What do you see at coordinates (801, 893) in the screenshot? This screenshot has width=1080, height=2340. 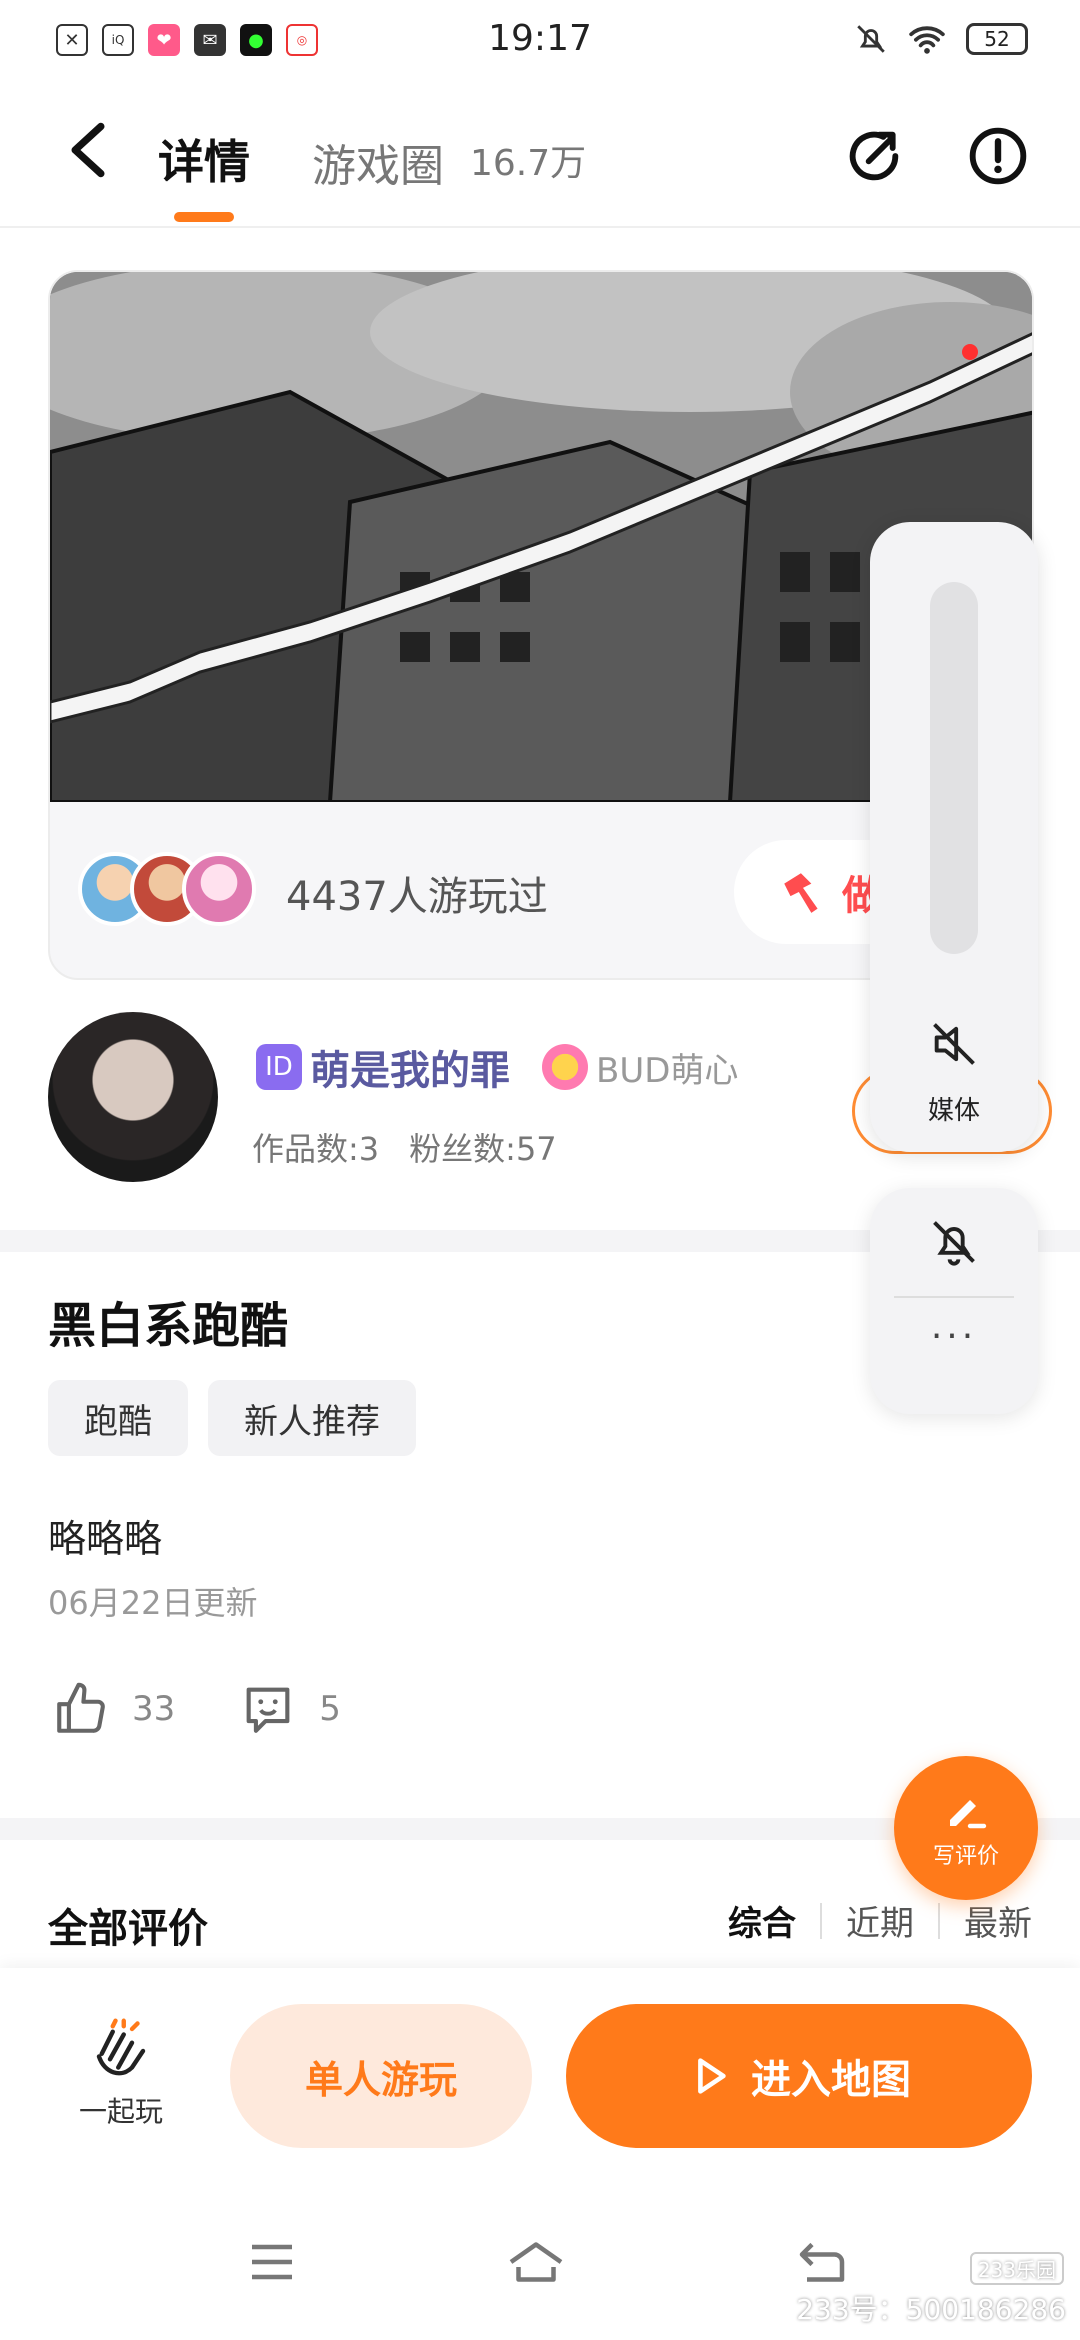 I see `hammer-icon` at bounding box center [801, 893].